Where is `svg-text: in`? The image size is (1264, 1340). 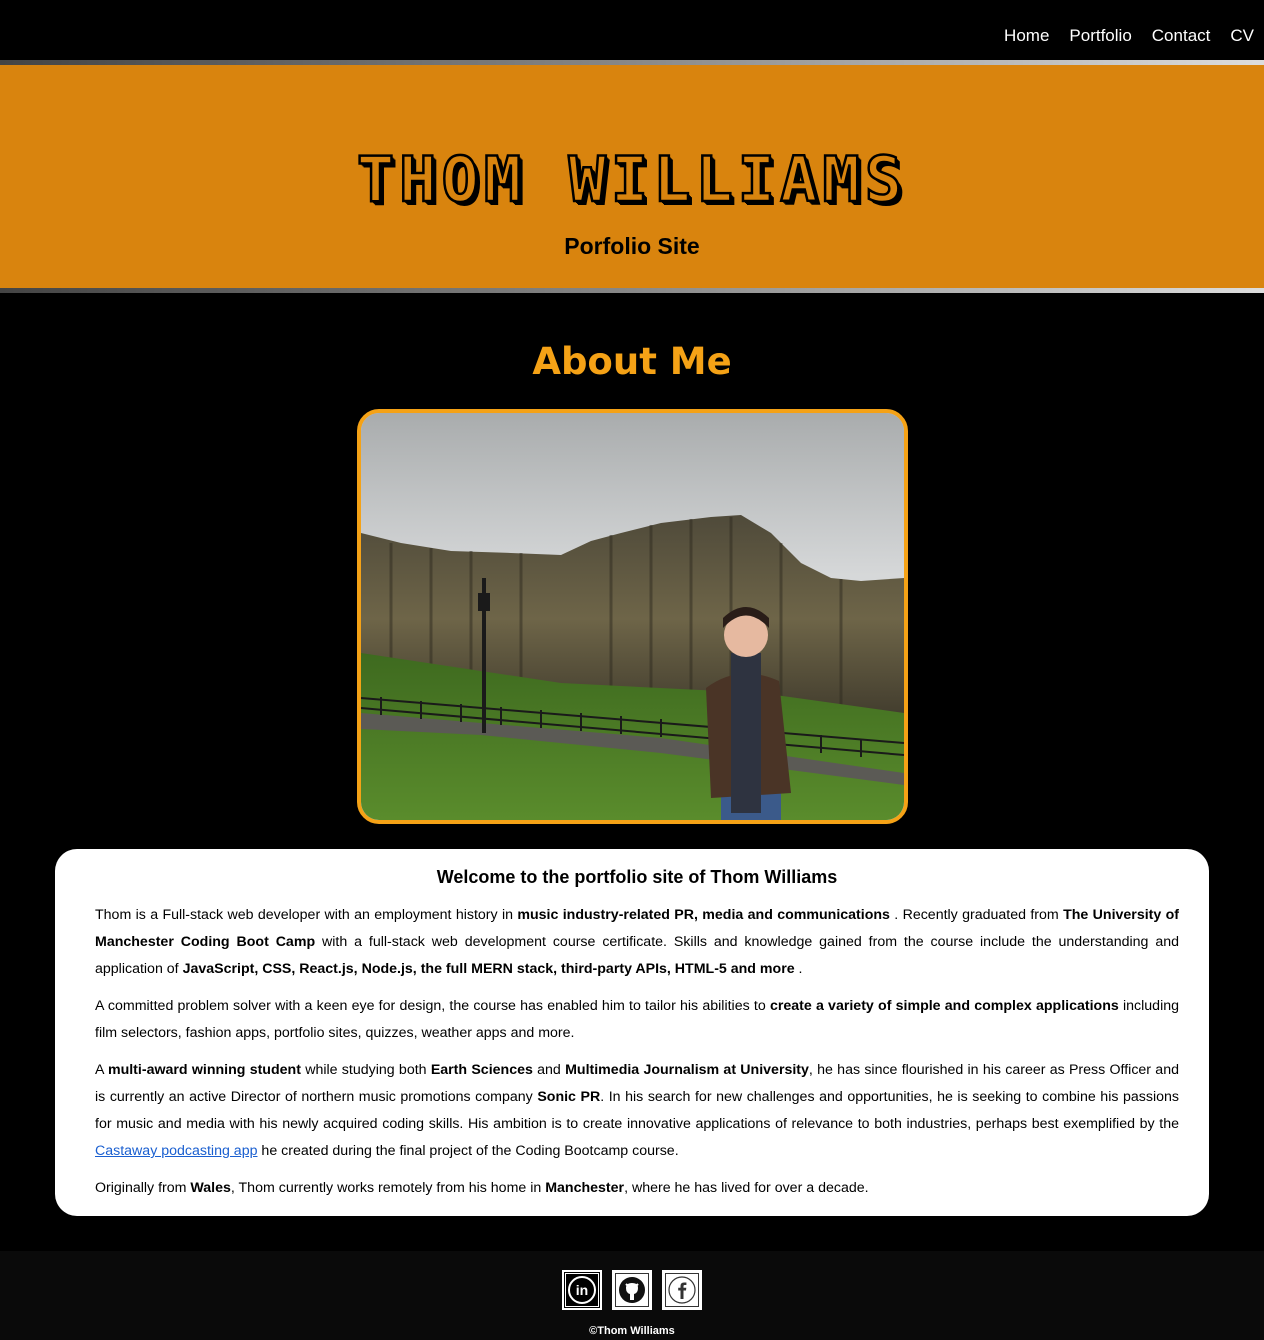 svg-text: in is located at coordinates (582, 1290).